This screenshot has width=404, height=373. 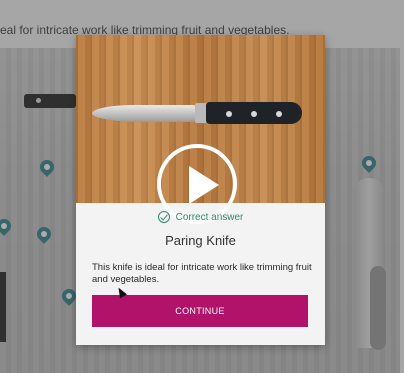 I want to click on feedback-text: Correct answer, so click(x=209, y=217).